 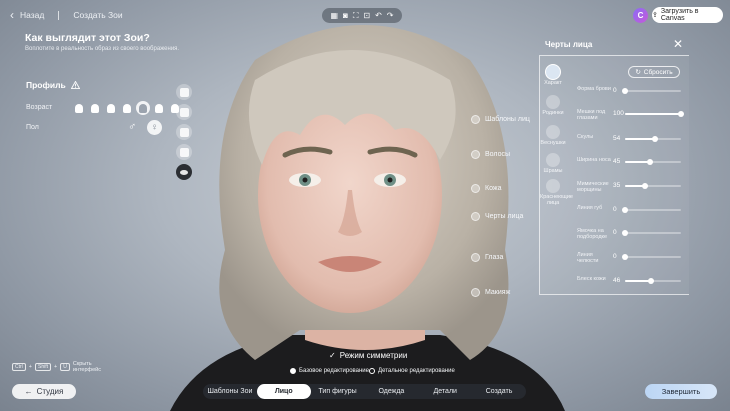 What do you see at coordinates (154, 127) in the screenshot?
I see `female-icon: ♀` at bounding box center [154, 127].